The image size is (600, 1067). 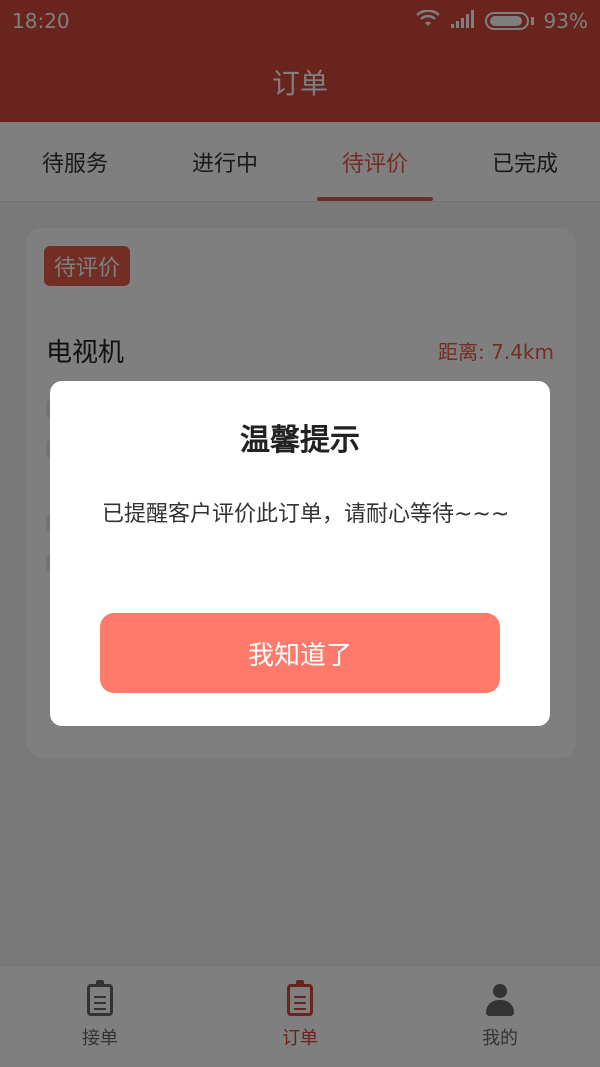 What do you see at coordinates (300, 653) in the screenshot?
I see `acknowledge-button: 我知道了` at bounding box center [300, 653].